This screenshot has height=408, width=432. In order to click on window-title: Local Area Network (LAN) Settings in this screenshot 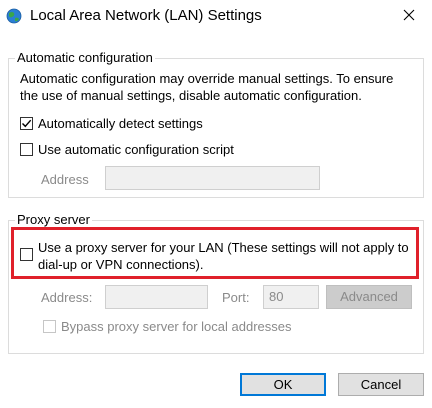, I will do `click(146, 15)`.